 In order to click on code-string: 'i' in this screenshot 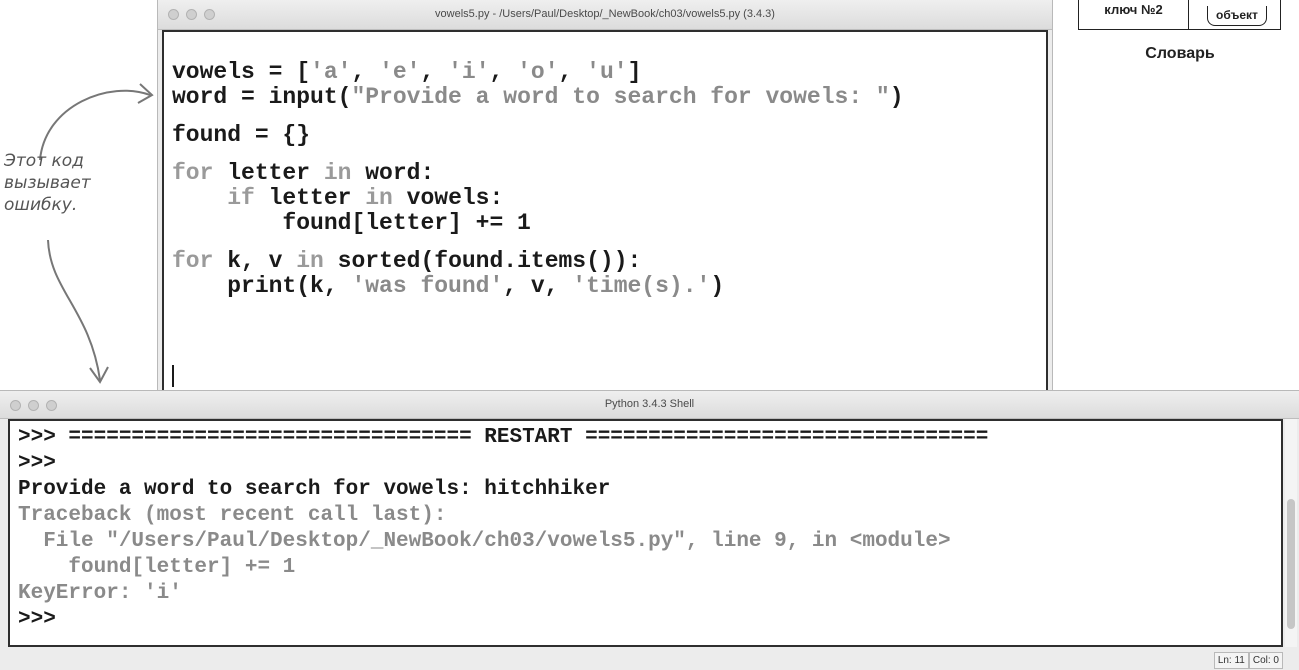, I will do `click(469, 72)`.